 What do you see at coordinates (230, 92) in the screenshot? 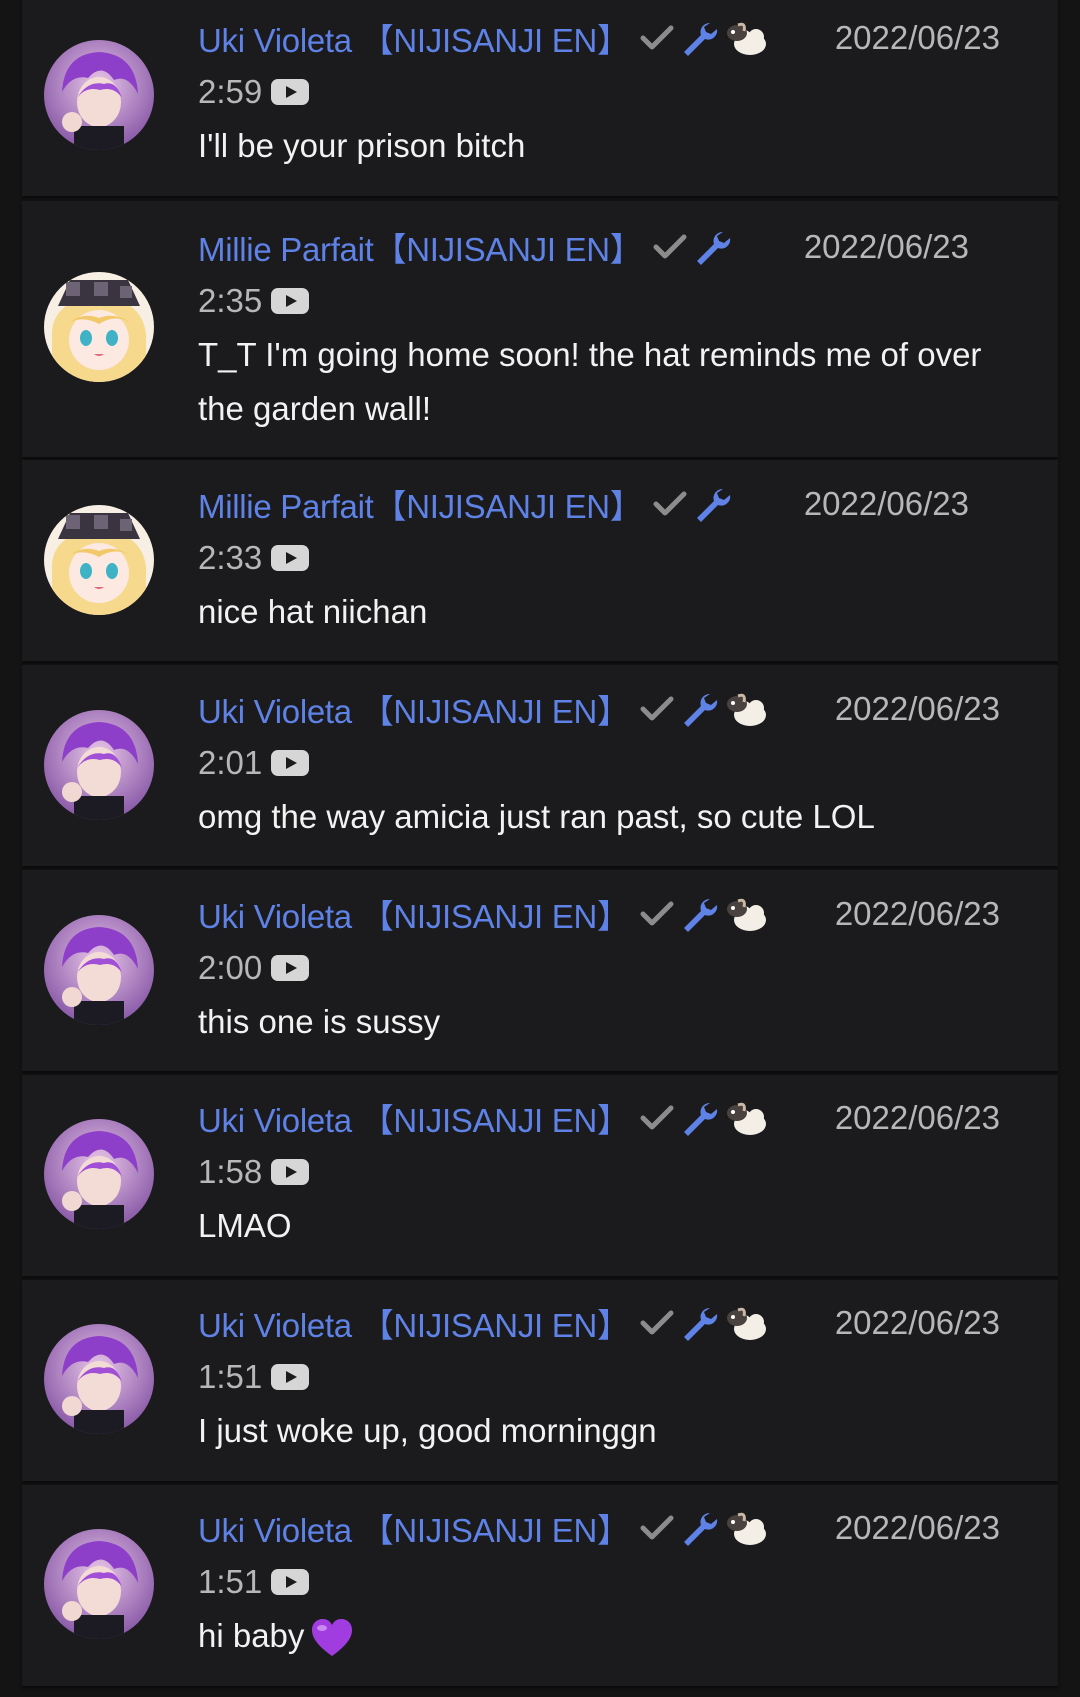
I see `video-timestamp: 2:59` at bounding box center [230, 92].